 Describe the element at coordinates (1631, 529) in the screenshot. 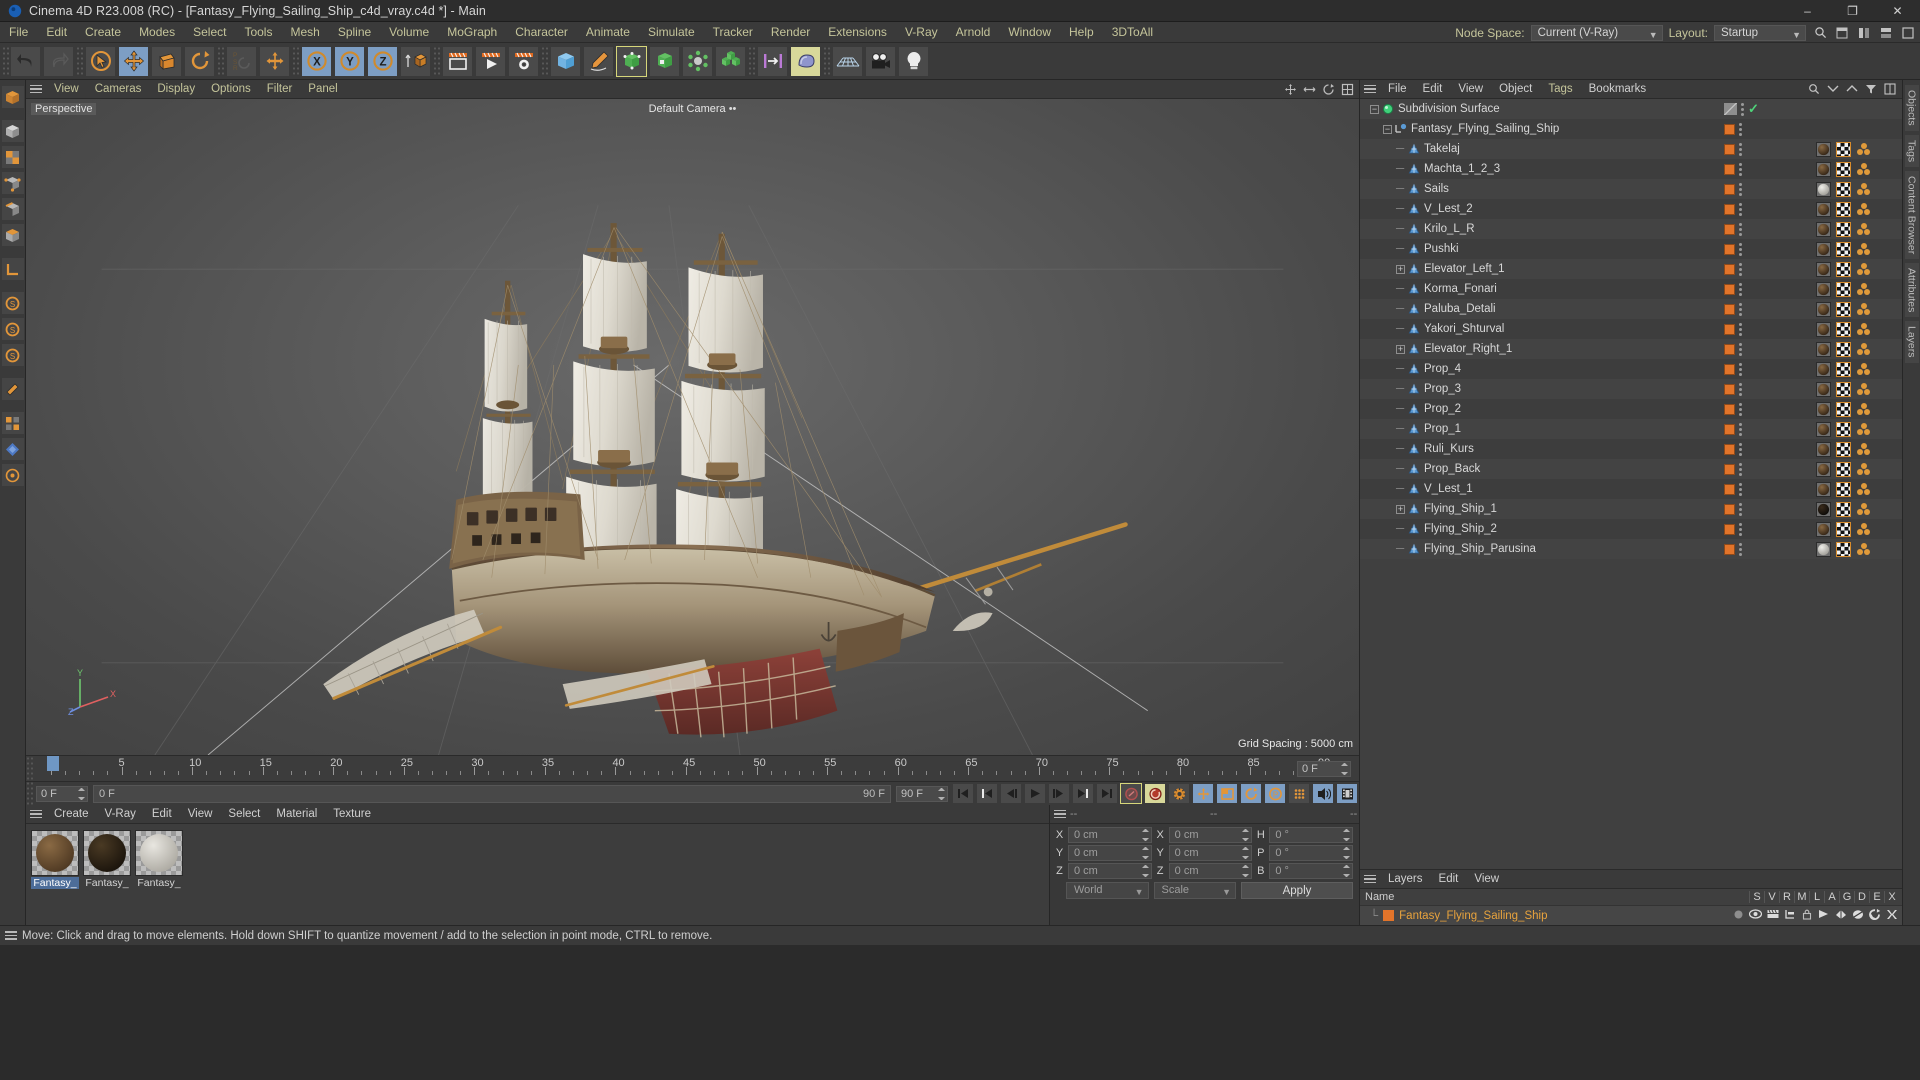

I see `object-row: ─ Flying_Ship_2` at that location.